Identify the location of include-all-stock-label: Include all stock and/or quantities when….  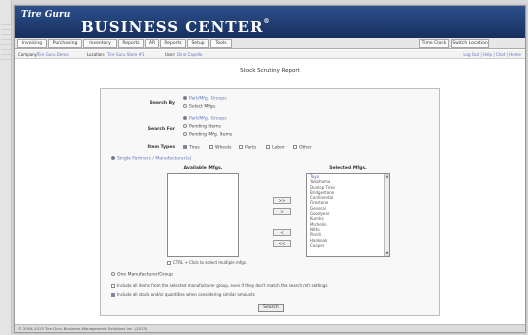
(186, 294).